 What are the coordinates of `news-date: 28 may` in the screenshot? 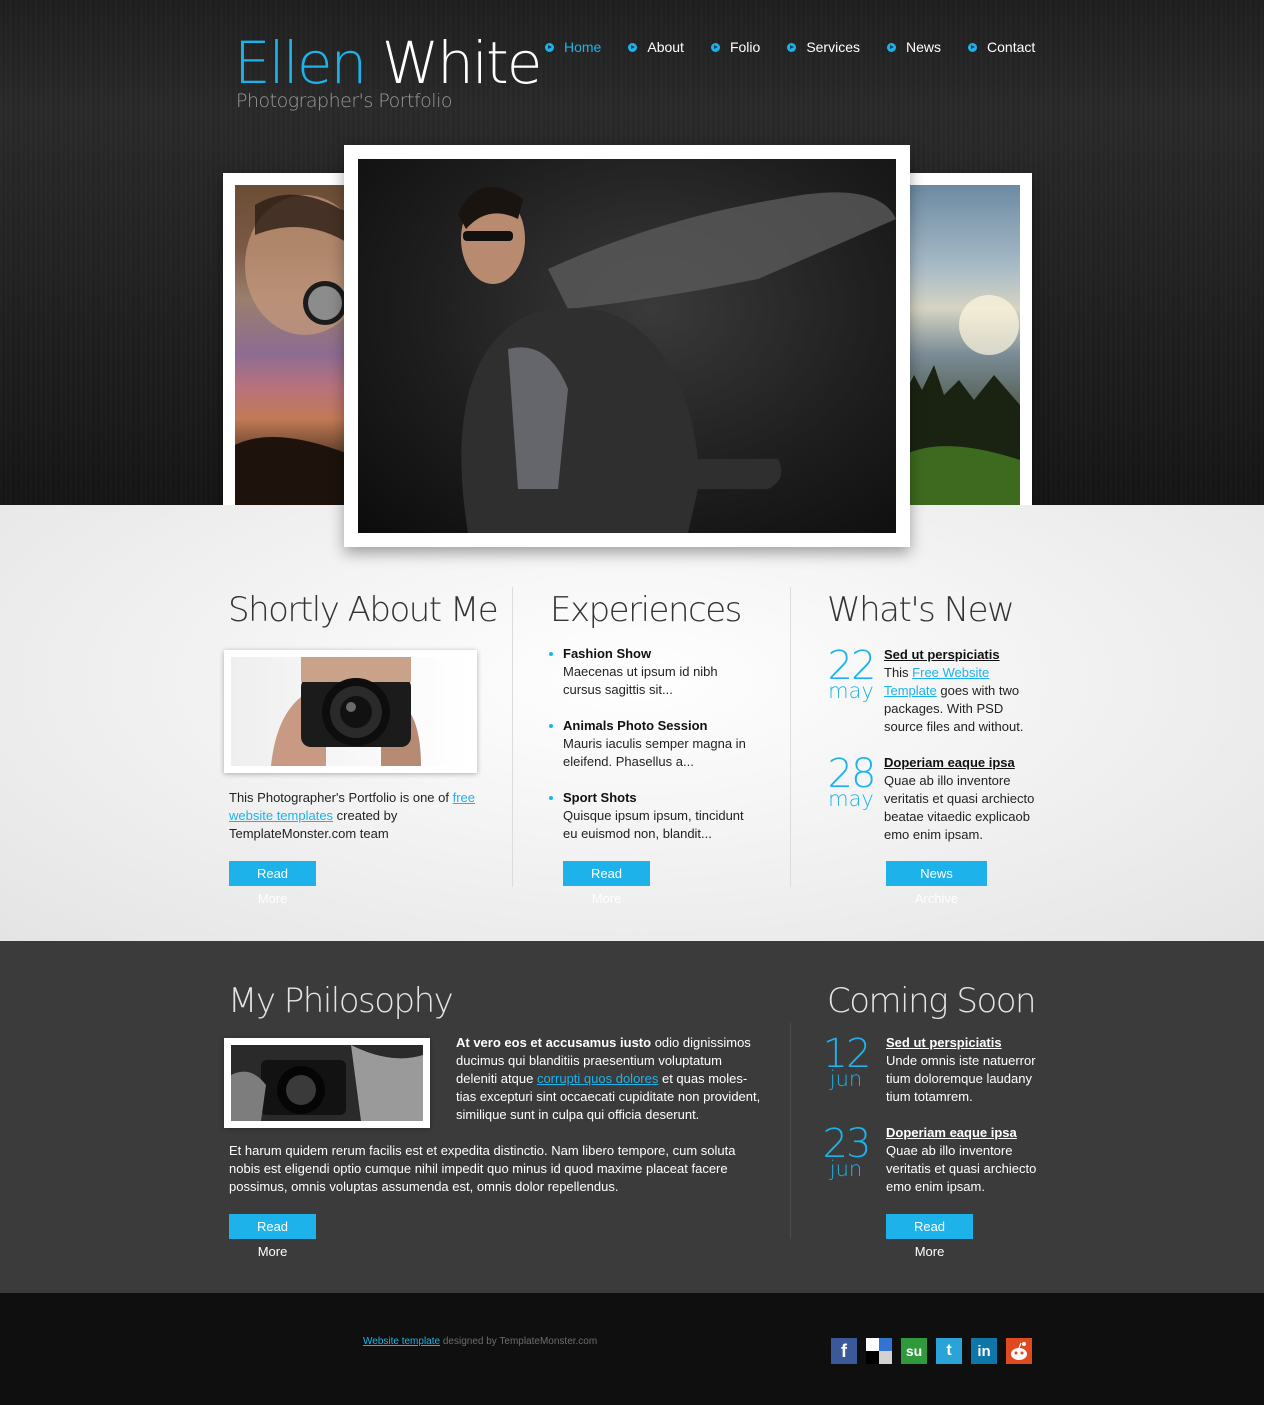 It's located at (851, 782).